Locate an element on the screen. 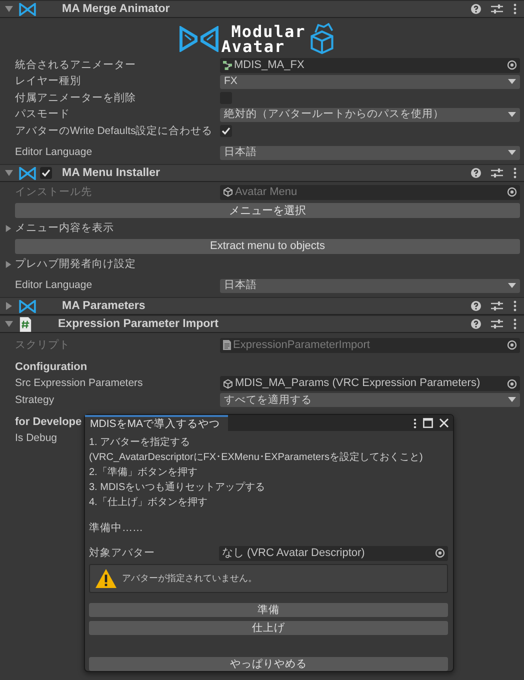 The height and width of the screenshot is (680, 524). document-icon is located at coordinates (227, 345).